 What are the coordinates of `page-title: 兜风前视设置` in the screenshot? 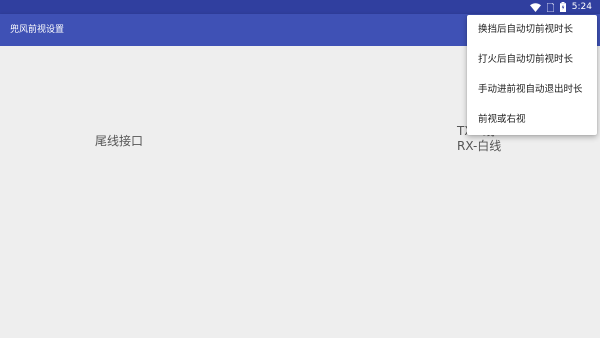 It's located at (37, 30).